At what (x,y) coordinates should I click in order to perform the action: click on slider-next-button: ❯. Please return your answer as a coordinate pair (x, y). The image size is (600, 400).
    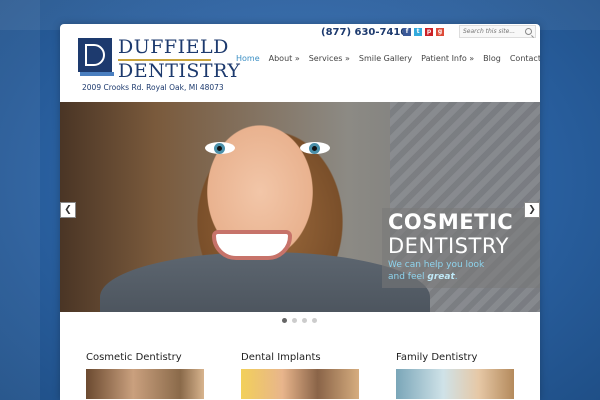
    Looking at the image, I should click on (532, 210).